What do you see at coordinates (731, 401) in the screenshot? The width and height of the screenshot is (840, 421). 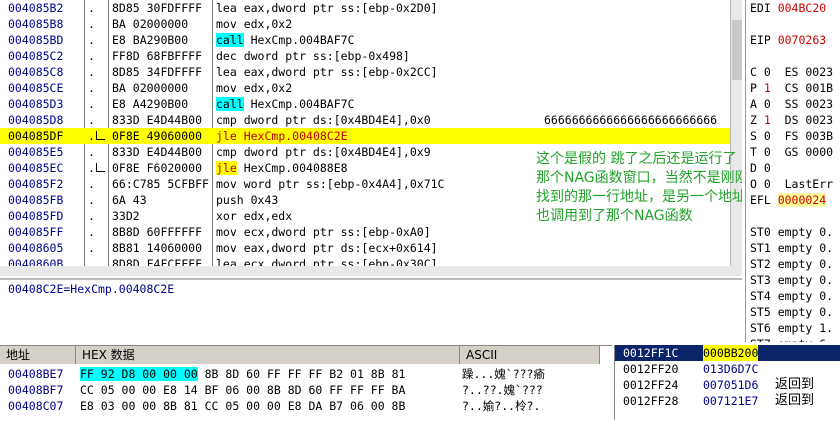 I see `stack-value: 007121E7` at bounding box center [731, 401].